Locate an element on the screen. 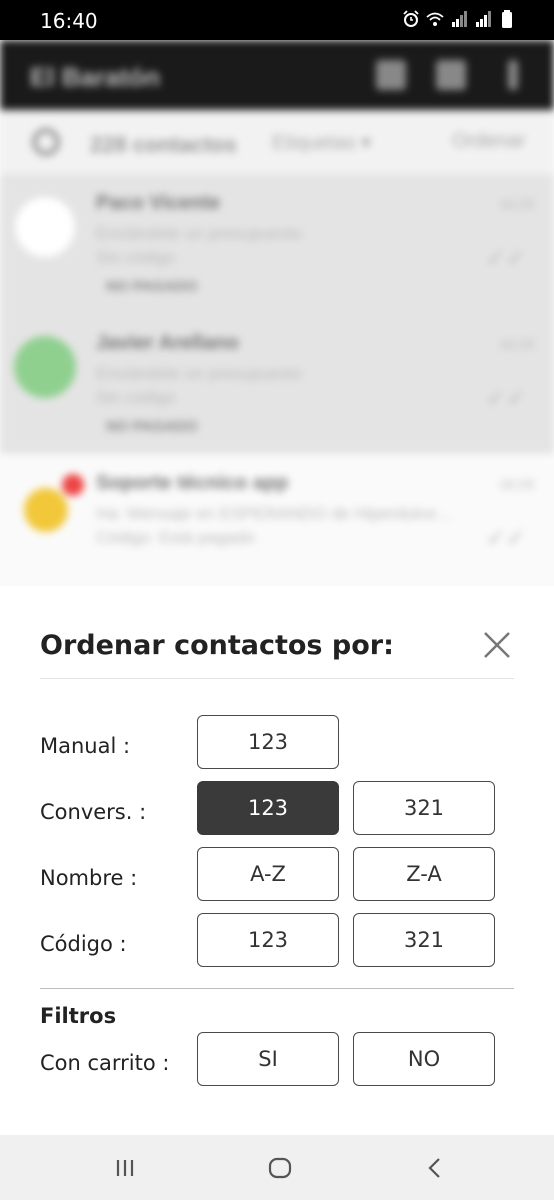 The height and width of the screenshot is (1200, 554). nombre-desc-button: Z-A is located at coordinates (424, 874).